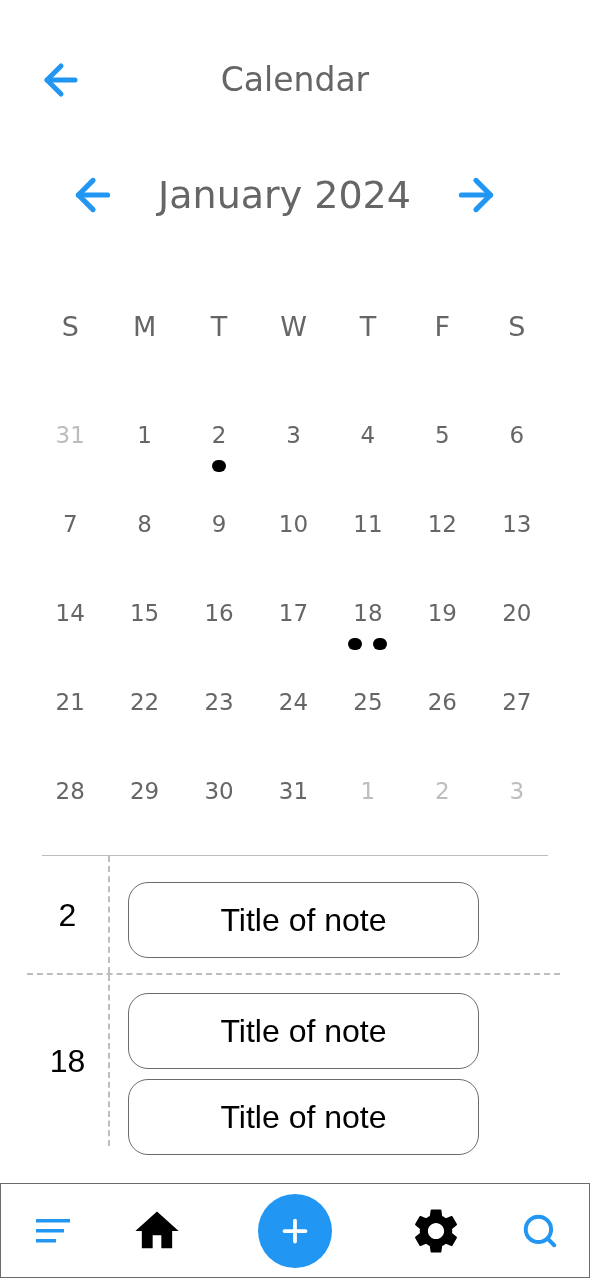 This screenshot has height=1278, width=590. Describe the element at coordinates (52, 1230) in the screenshot. I see `menu-icon` at that location.